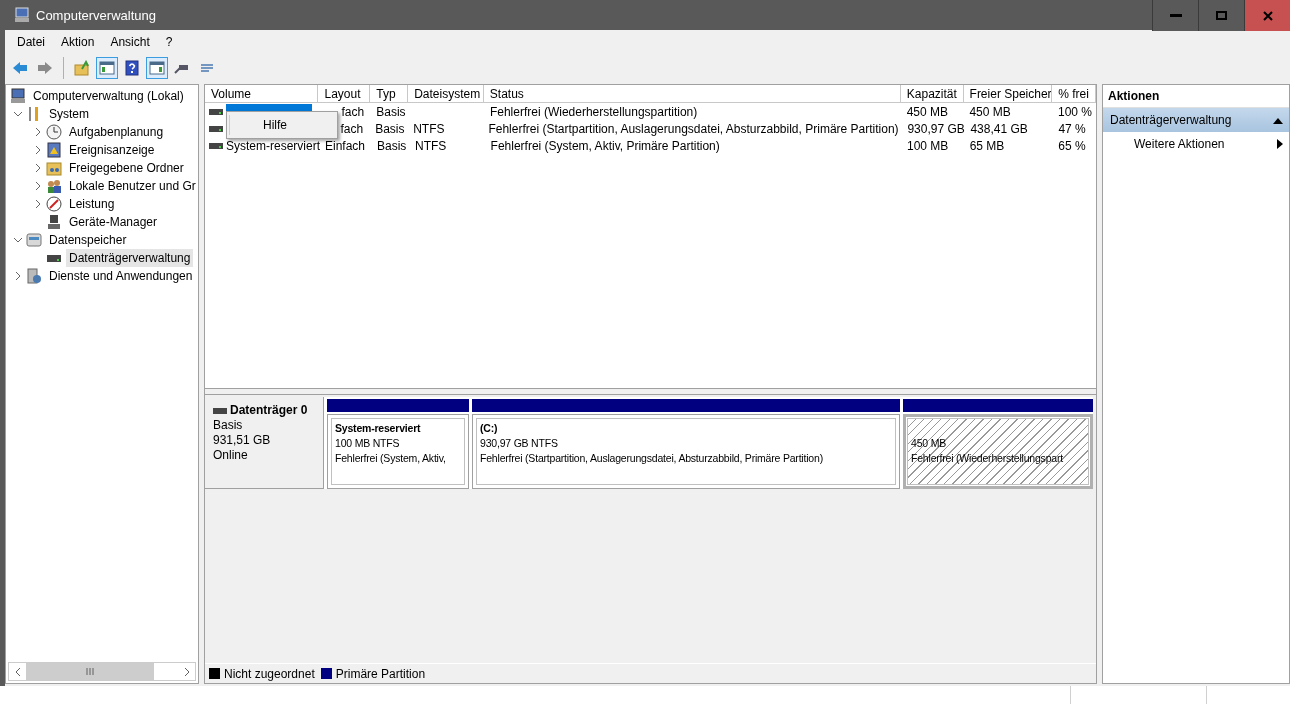 This screenshot has width=1290, height=704. Describe the element at coordinates (34, 276) in the screenshot. I see `services-icon` at that location.